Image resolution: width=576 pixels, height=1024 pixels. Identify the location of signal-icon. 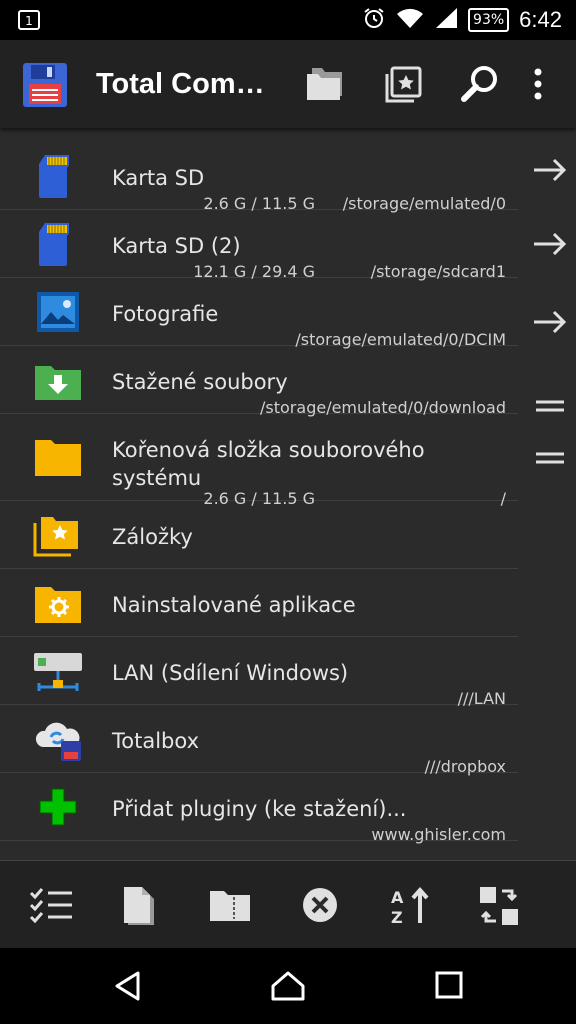
(446, 20).